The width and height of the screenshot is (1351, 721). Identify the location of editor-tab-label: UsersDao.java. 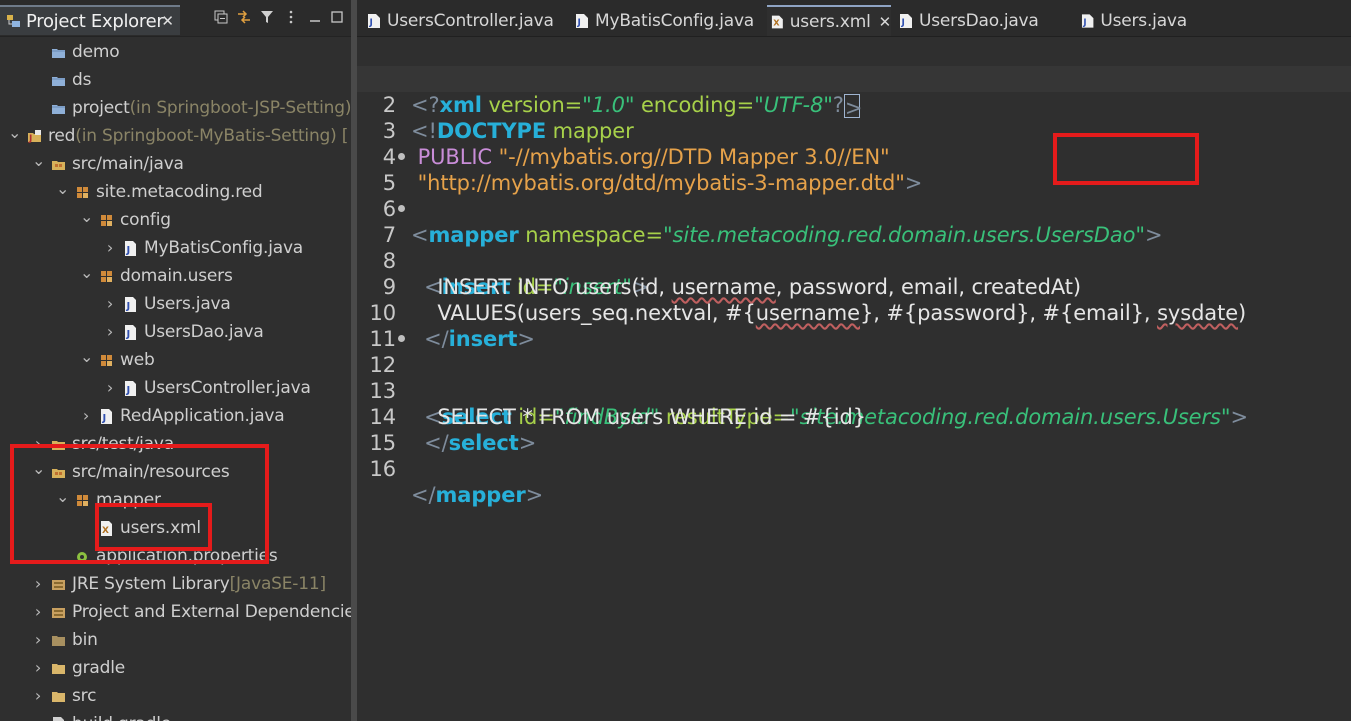
(979, 20).